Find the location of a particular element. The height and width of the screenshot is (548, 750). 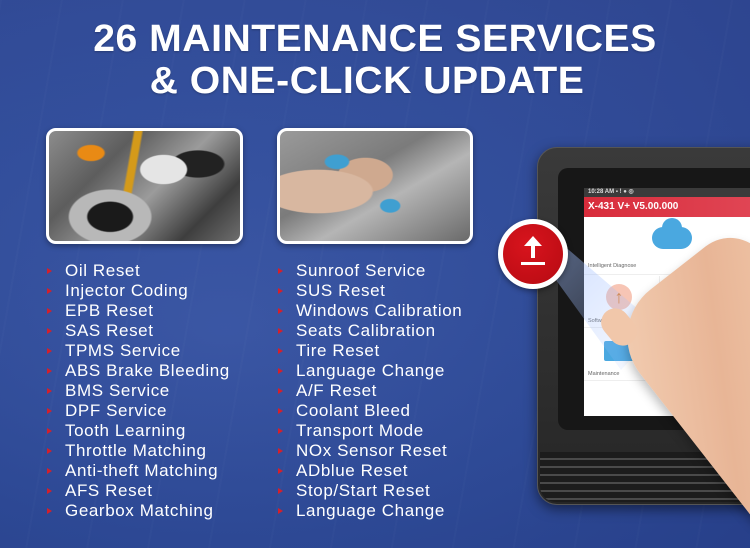

list-item: A/F Reset is located at coordinates (369, 391).